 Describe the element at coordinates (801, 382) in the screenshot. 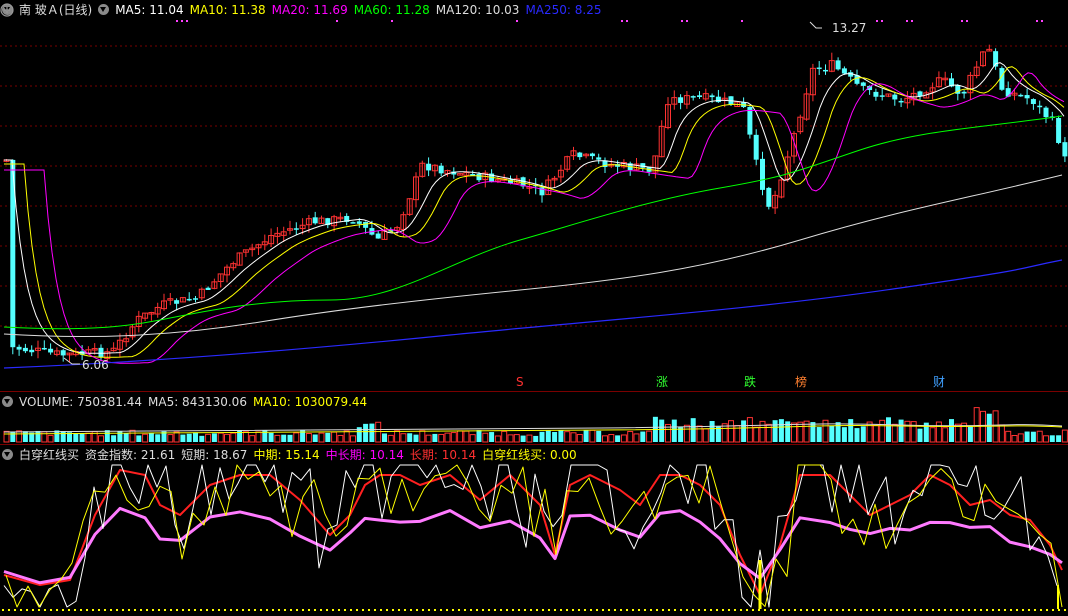

I see `signal-tag-rank: 榜` at that location.